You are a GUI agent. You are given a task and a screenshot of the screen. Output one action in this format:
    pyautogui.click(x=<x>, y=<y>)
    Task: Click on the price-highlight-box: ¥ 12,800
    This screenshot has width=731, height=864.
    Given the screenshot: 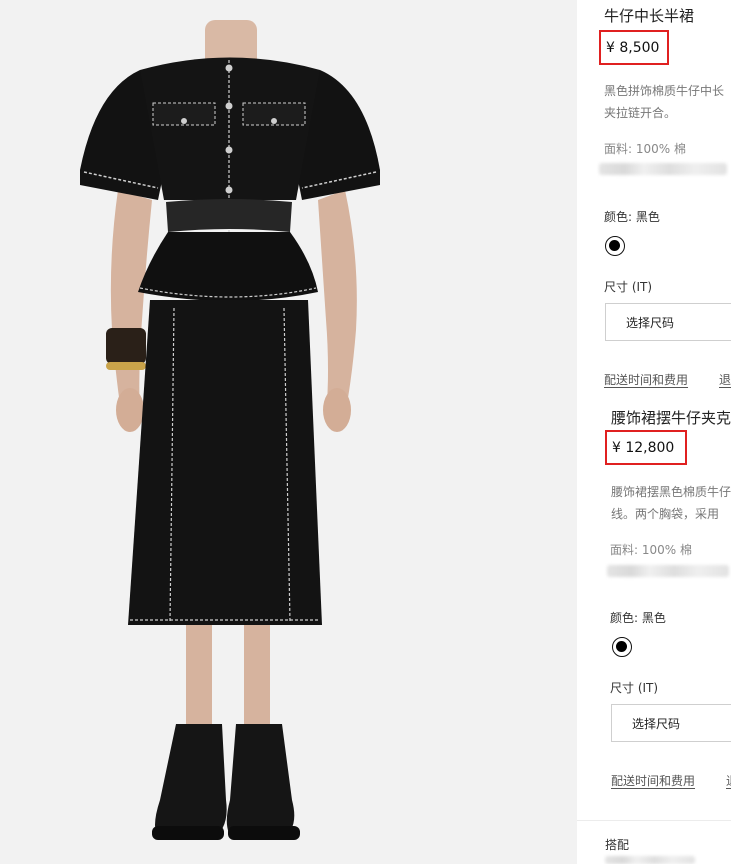 What is the action you would take?
    pyautogui.click(x=646, y=447)
    